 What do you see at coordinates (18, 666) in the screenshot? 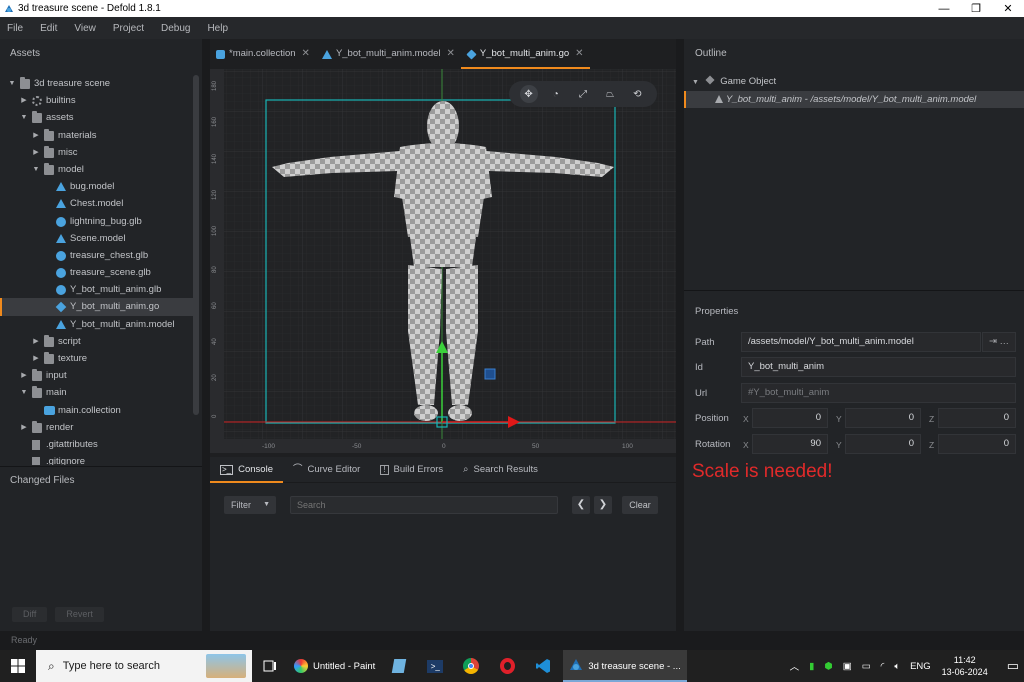
I see `start-button` at bounding box center [18, 666].